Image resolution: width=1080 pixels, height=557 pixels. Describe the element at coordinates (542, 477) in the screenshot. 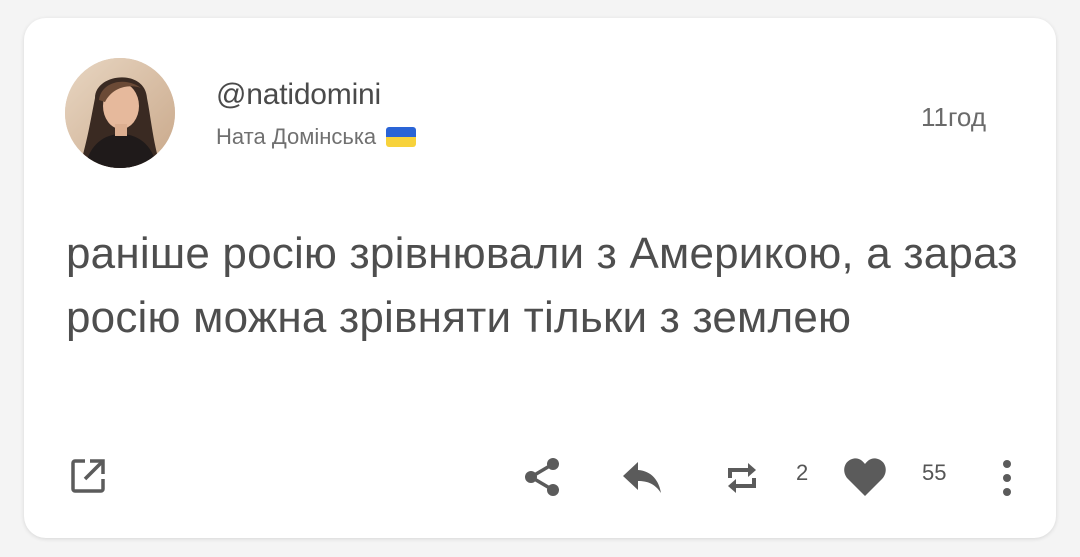

I see `share-icon` at that location.